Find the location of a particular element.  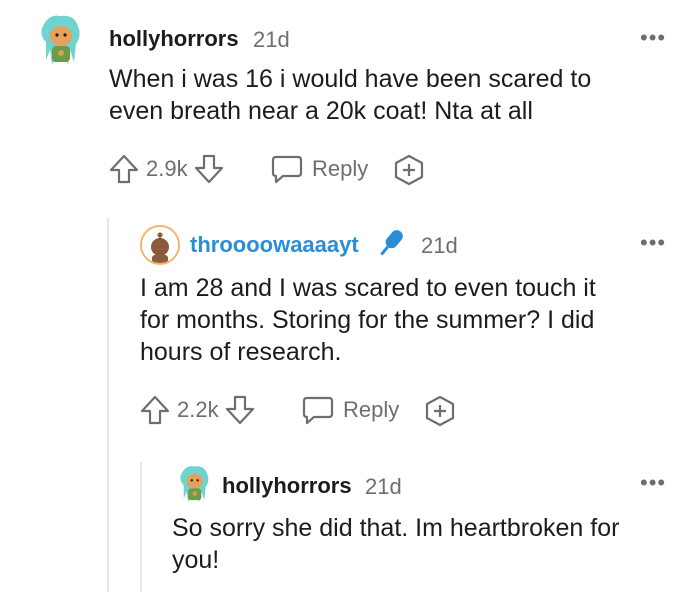

username-op: throooowaaaayt is located at coordinates (274, 245).